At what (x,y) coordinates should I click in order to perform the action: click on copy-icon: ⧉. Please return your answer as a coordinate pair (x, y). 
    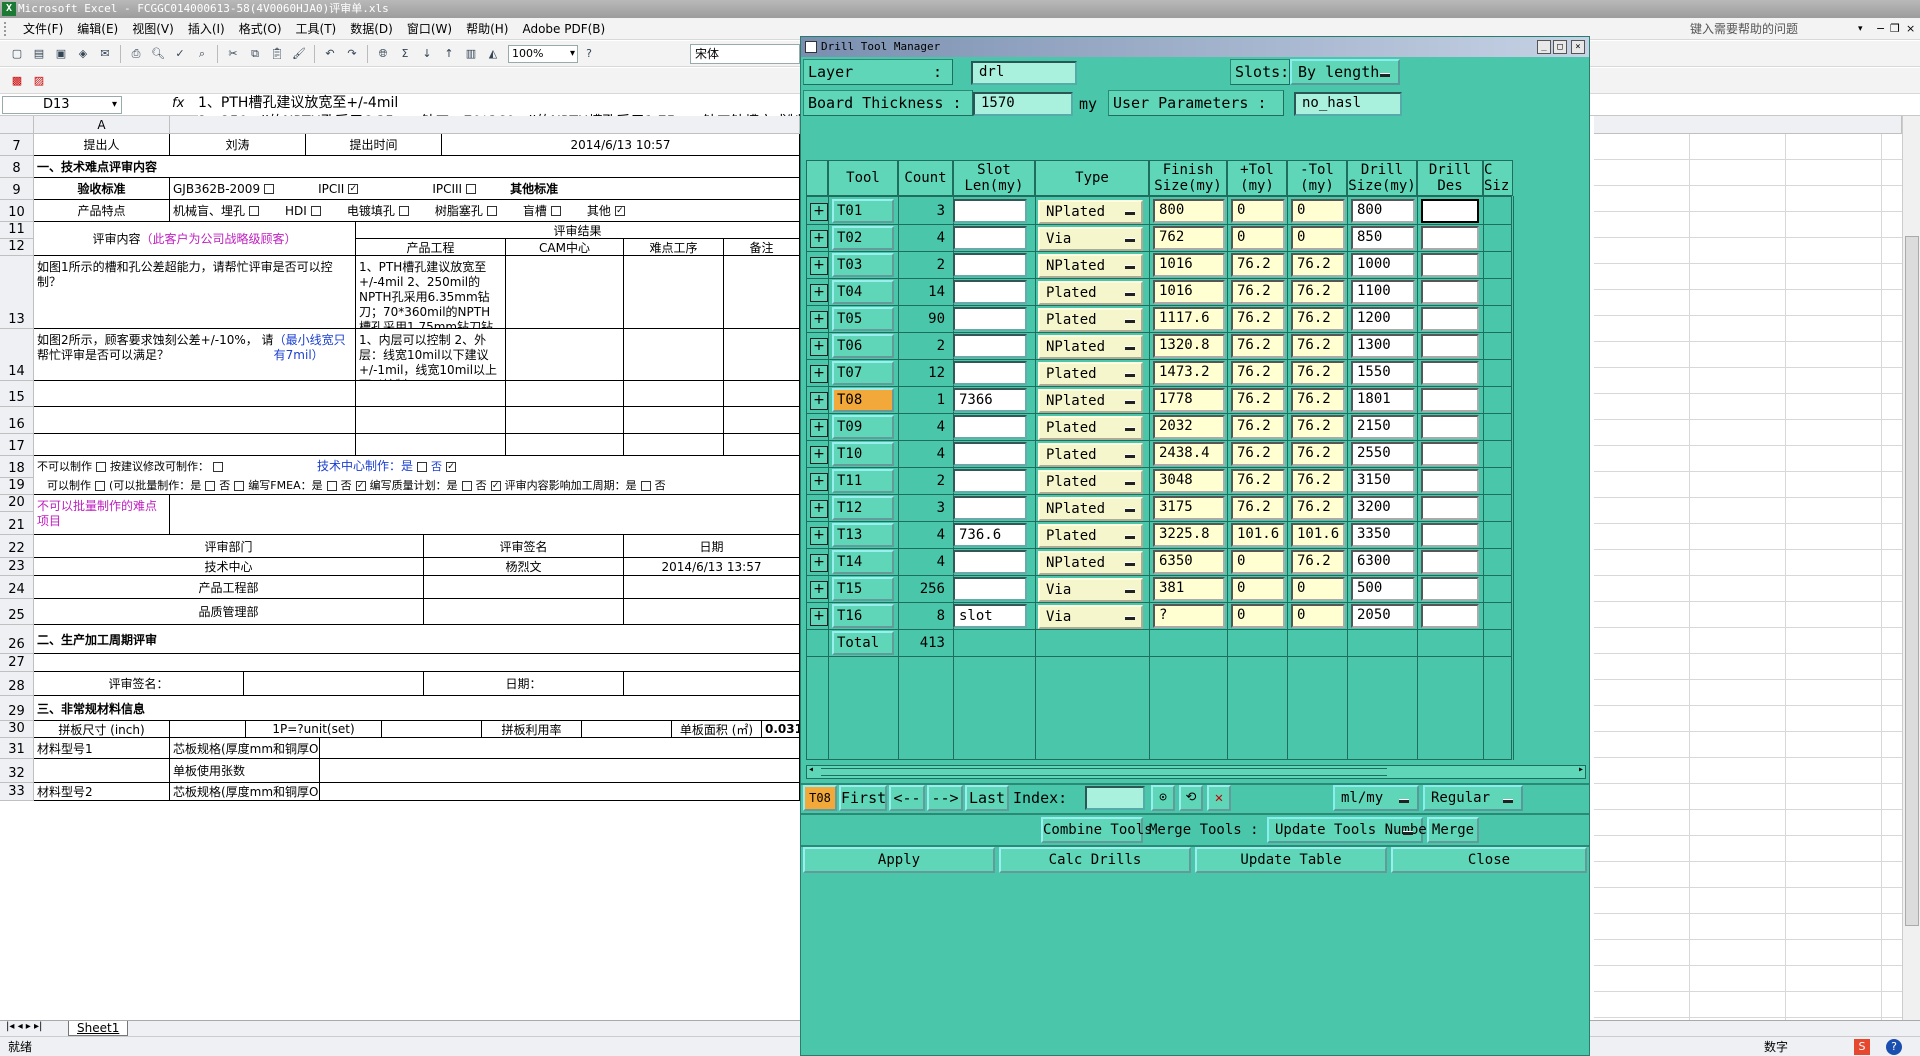
    Looking at the image, I should click on (255, 54).